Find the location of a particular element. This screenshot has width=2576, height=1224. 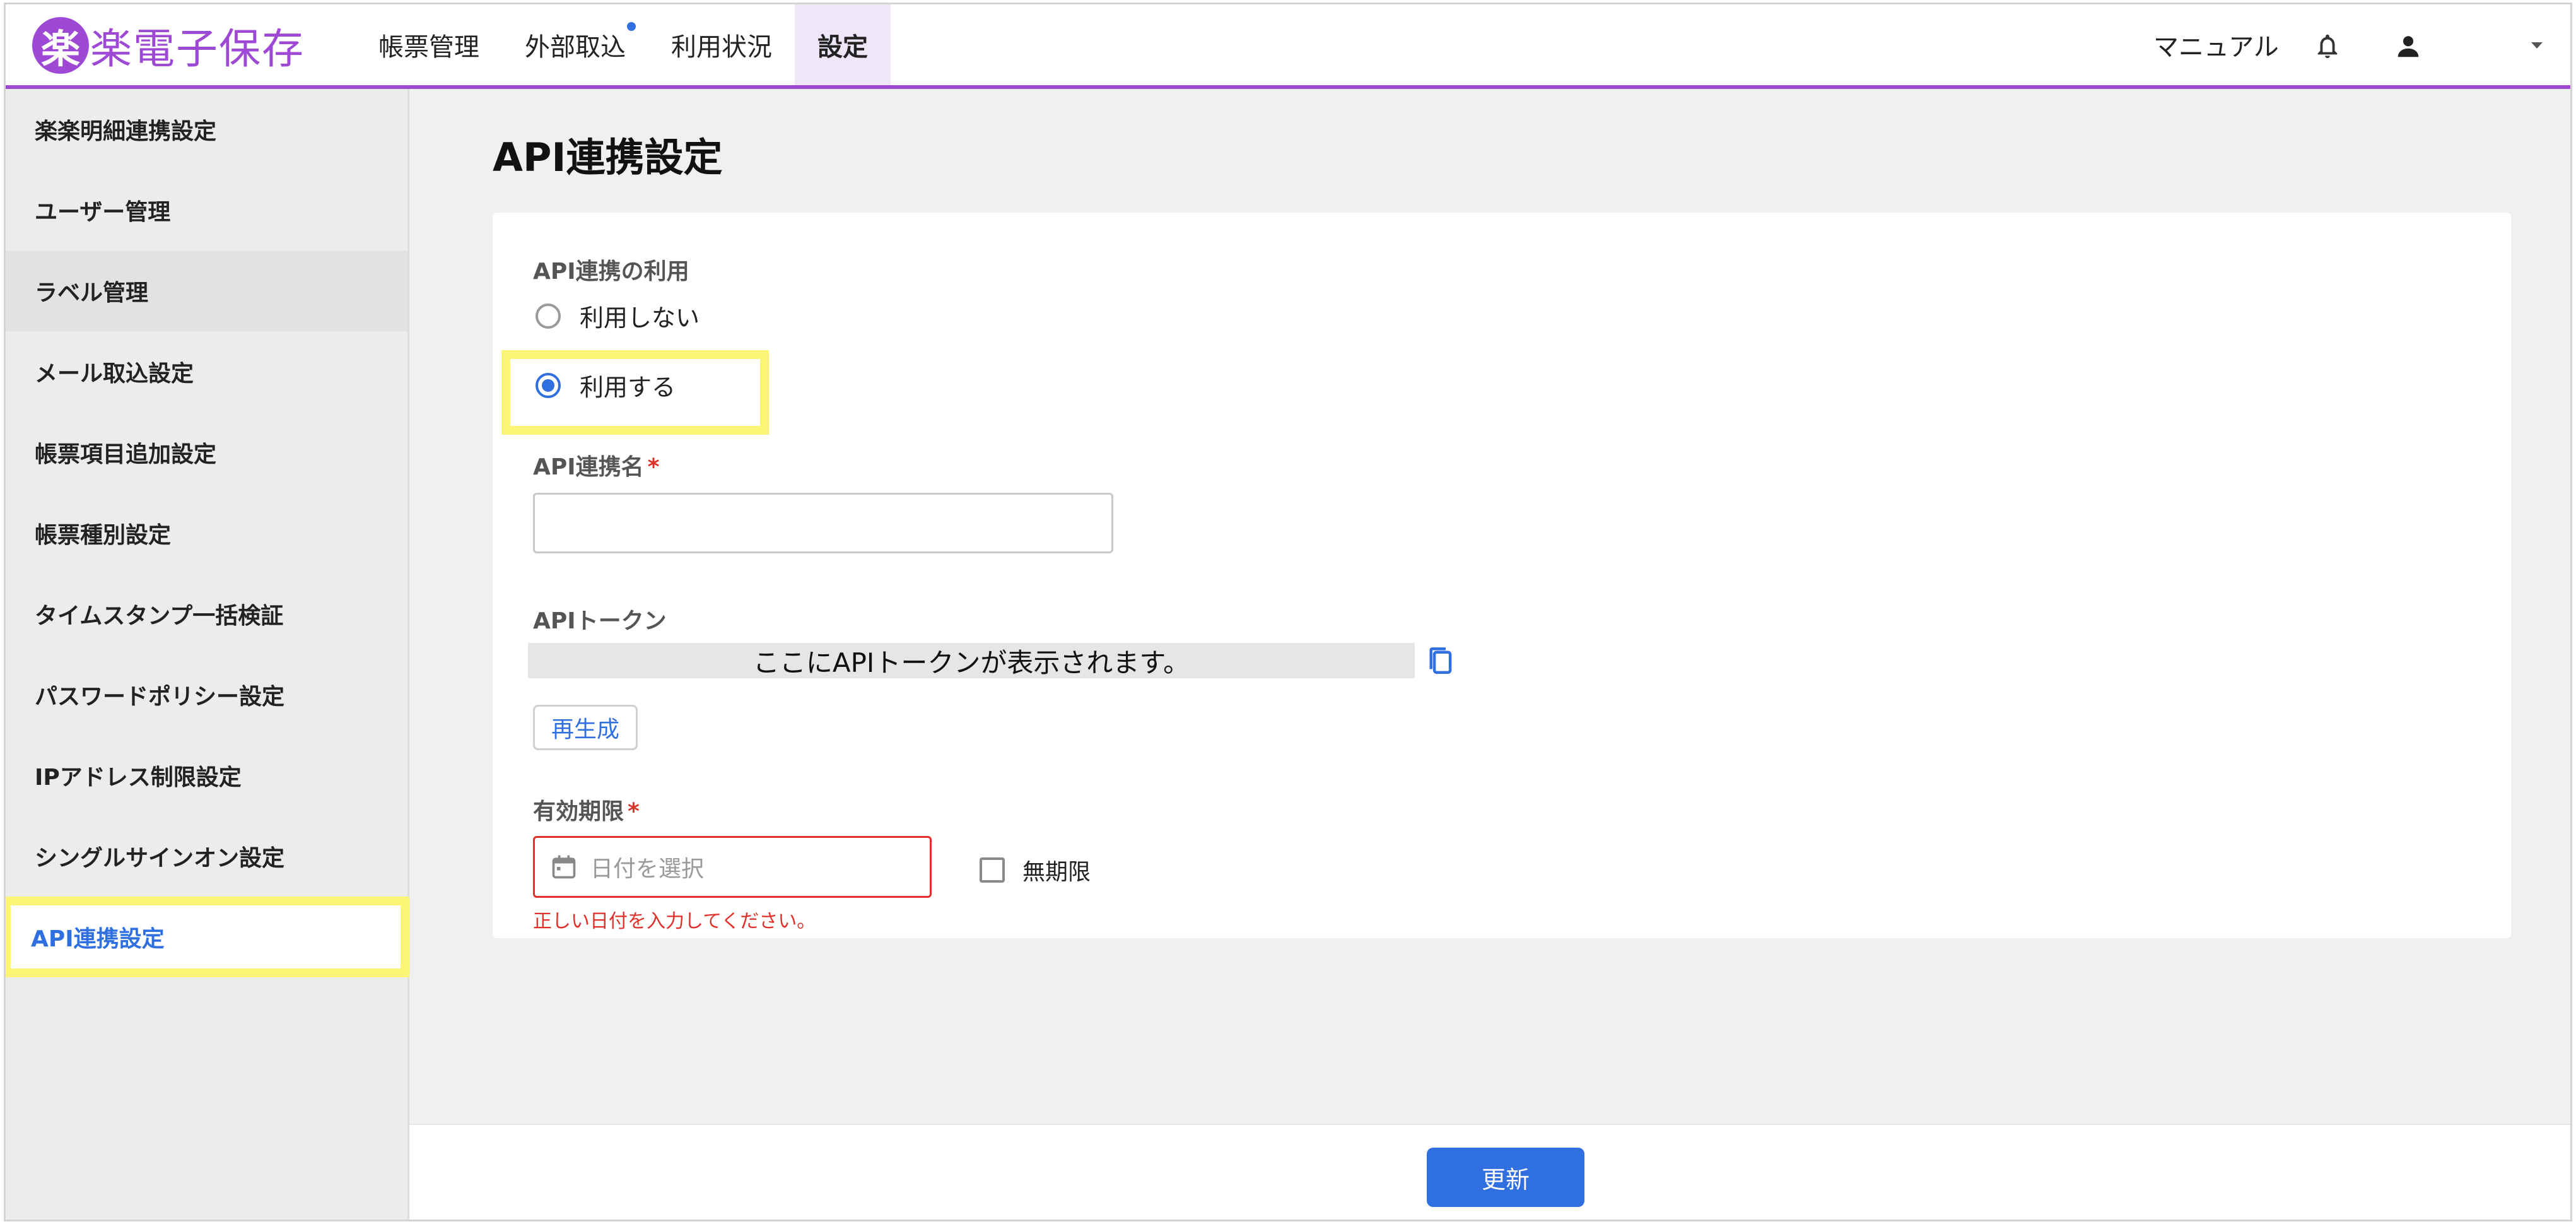

sidebar-item-label: メール取込設定 is located at coordinates (114, 374).